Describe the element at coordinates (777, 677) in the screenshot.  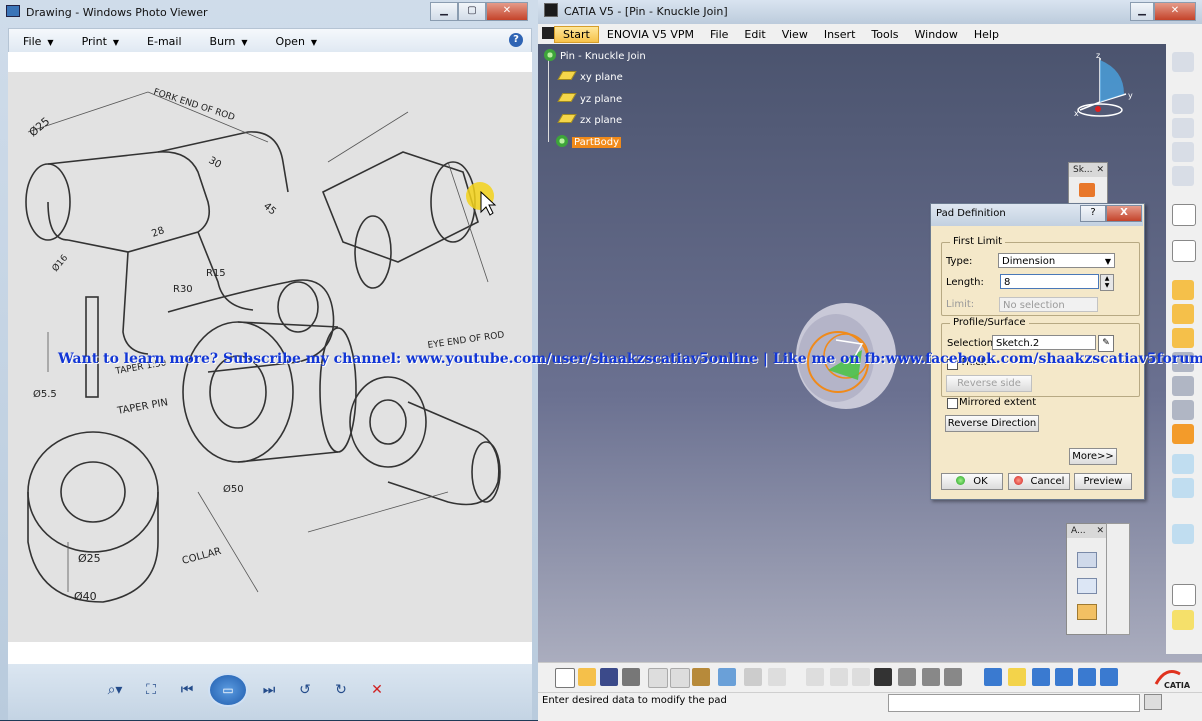
I see `whats-this-icon` at that location.